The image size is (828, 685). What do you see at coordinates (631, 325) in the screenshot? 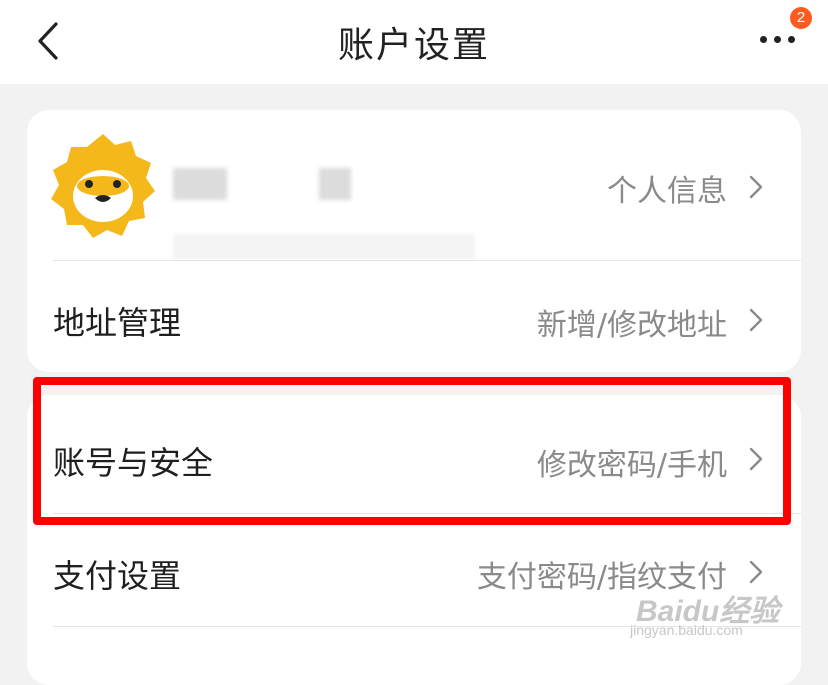
I see `address-value: 新增/修改地址` at bounding box center [631, 325].